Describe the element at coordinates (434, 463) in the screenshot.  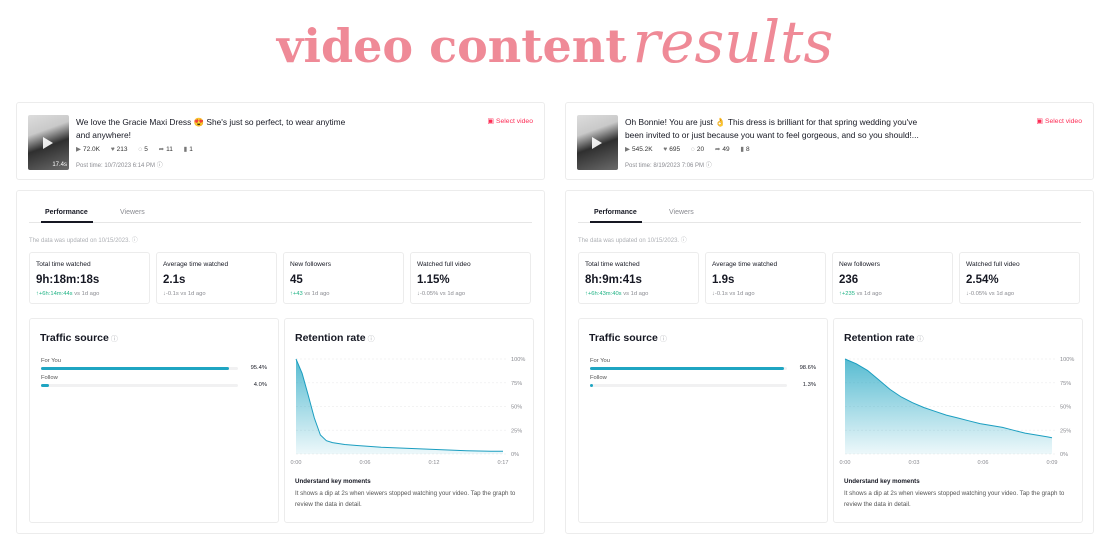
I see `x-tick-label: 0:12` at that location.